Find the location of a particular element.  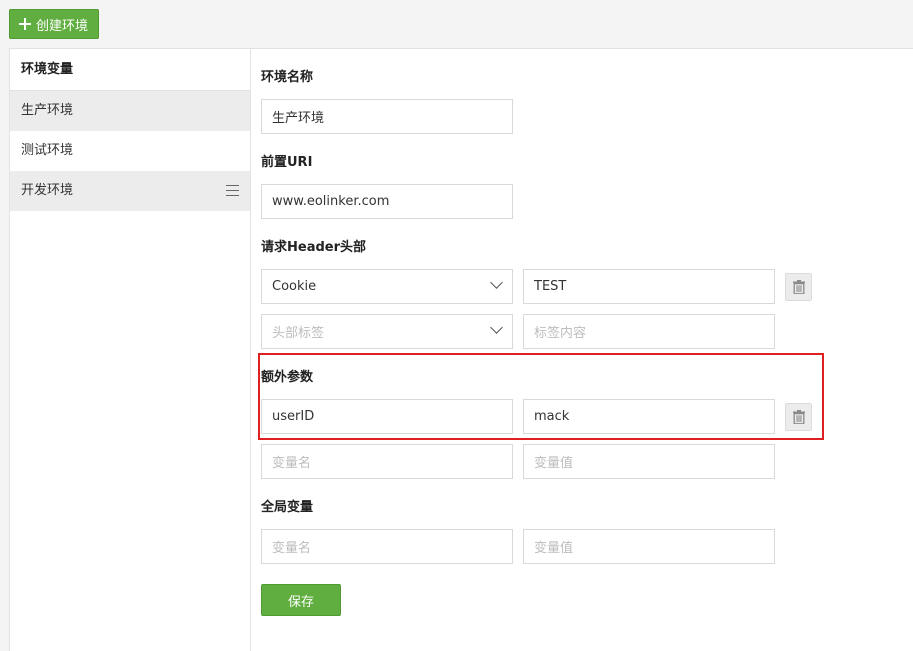

extra-param-key-value: userID is located at coordinates (293, 416).